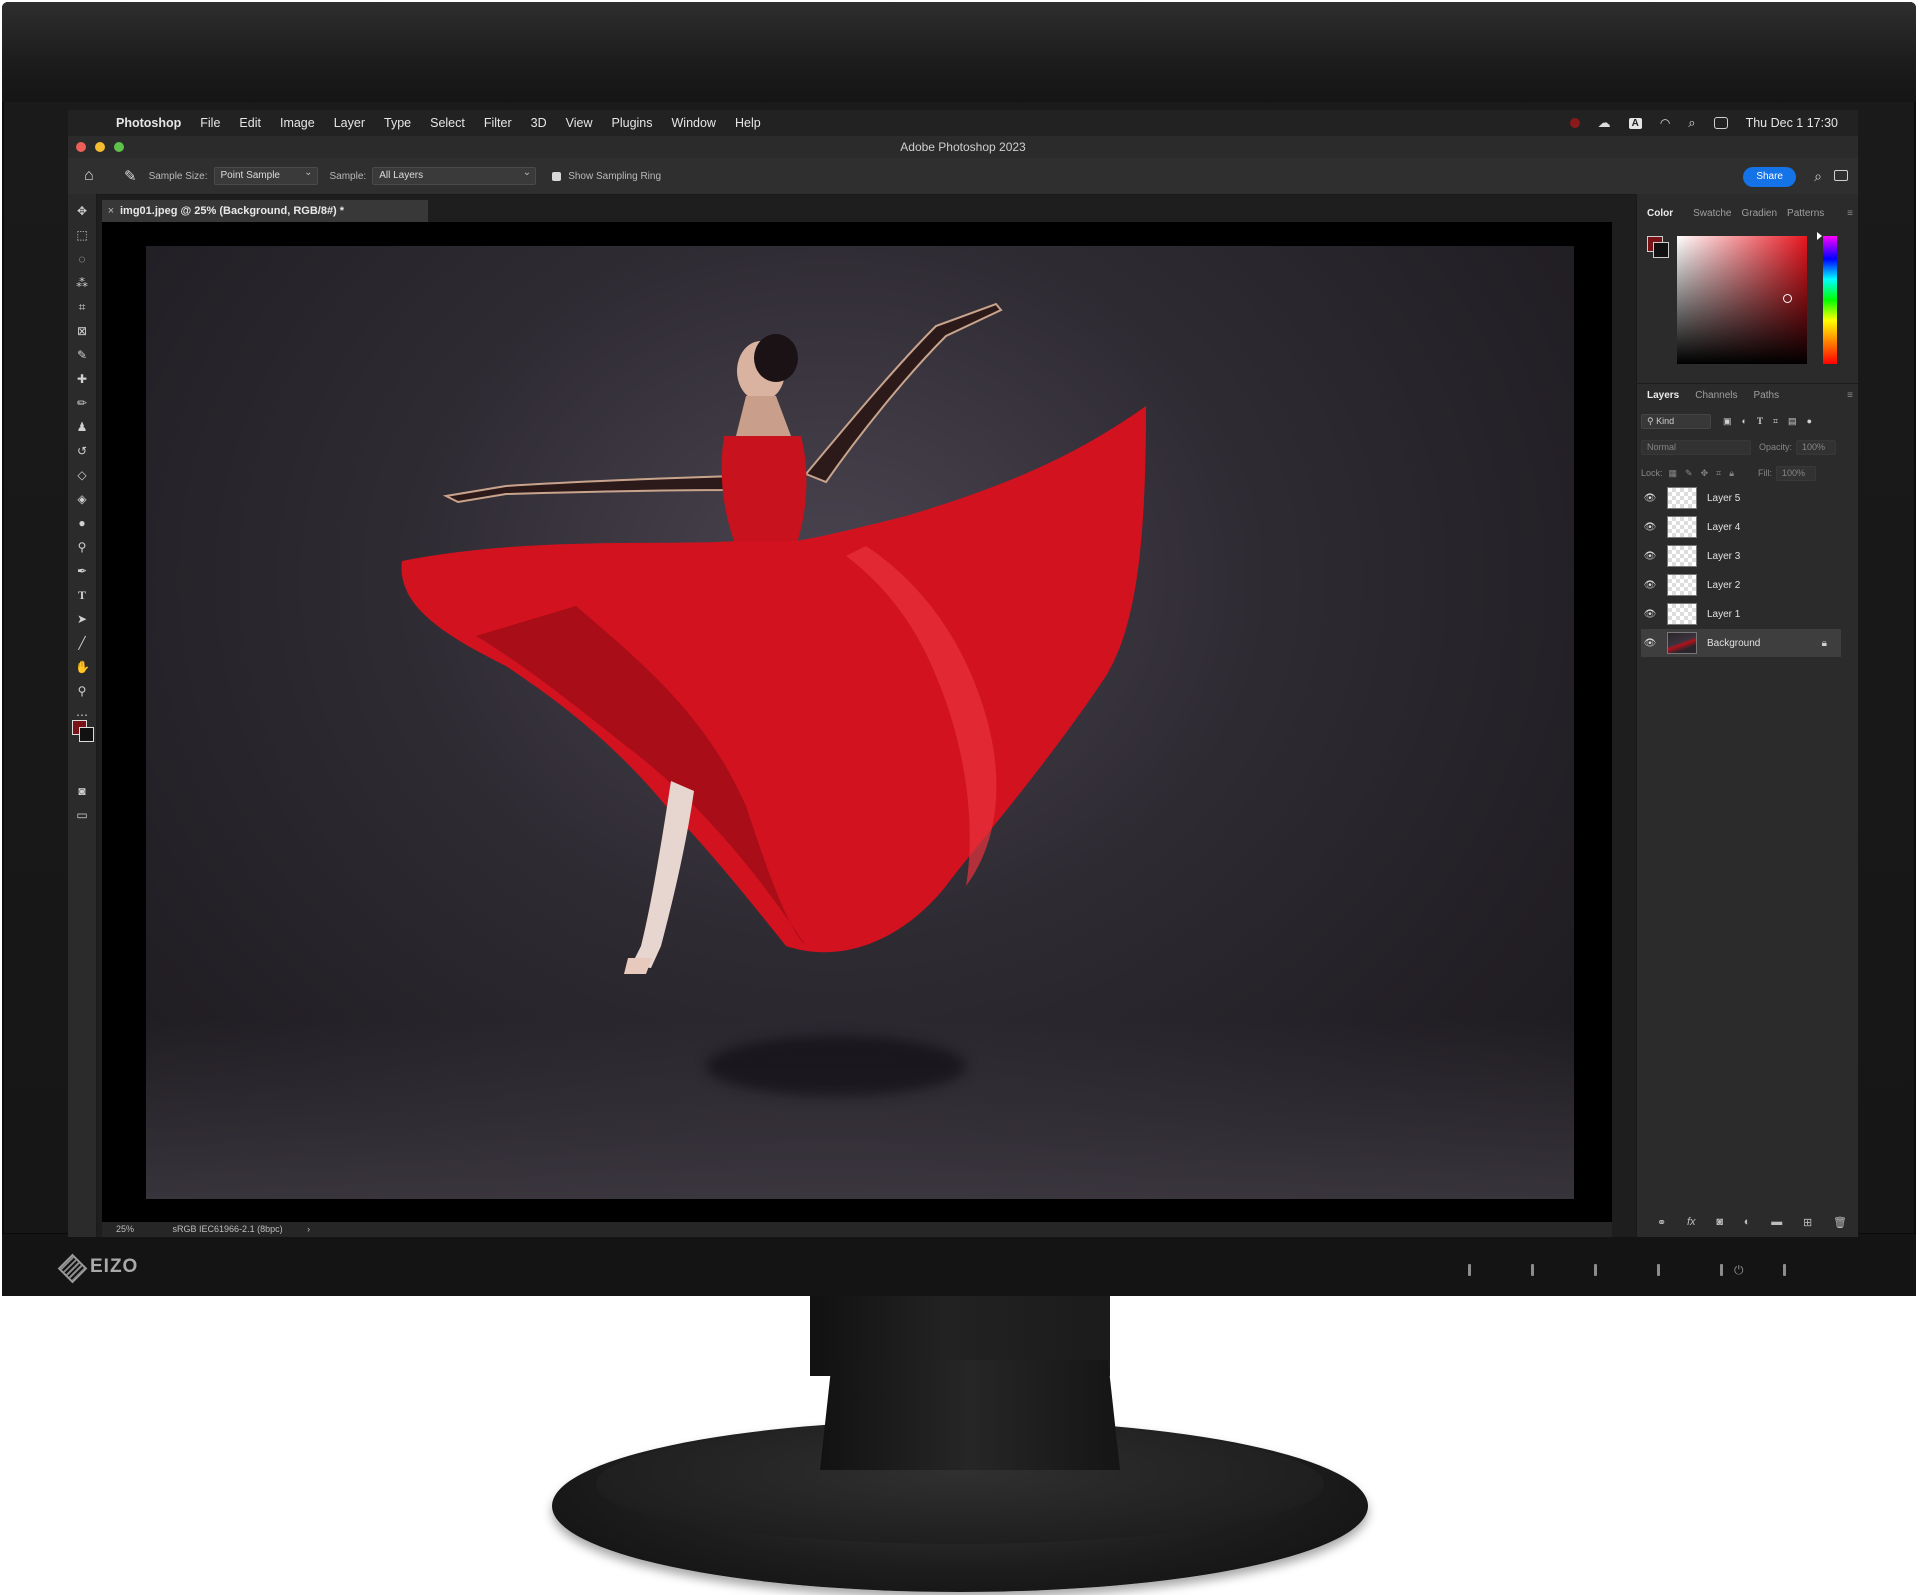 This screenshot has height=1595, width=1920. I want to click on home-icon: ⌂, so click(95, 176).